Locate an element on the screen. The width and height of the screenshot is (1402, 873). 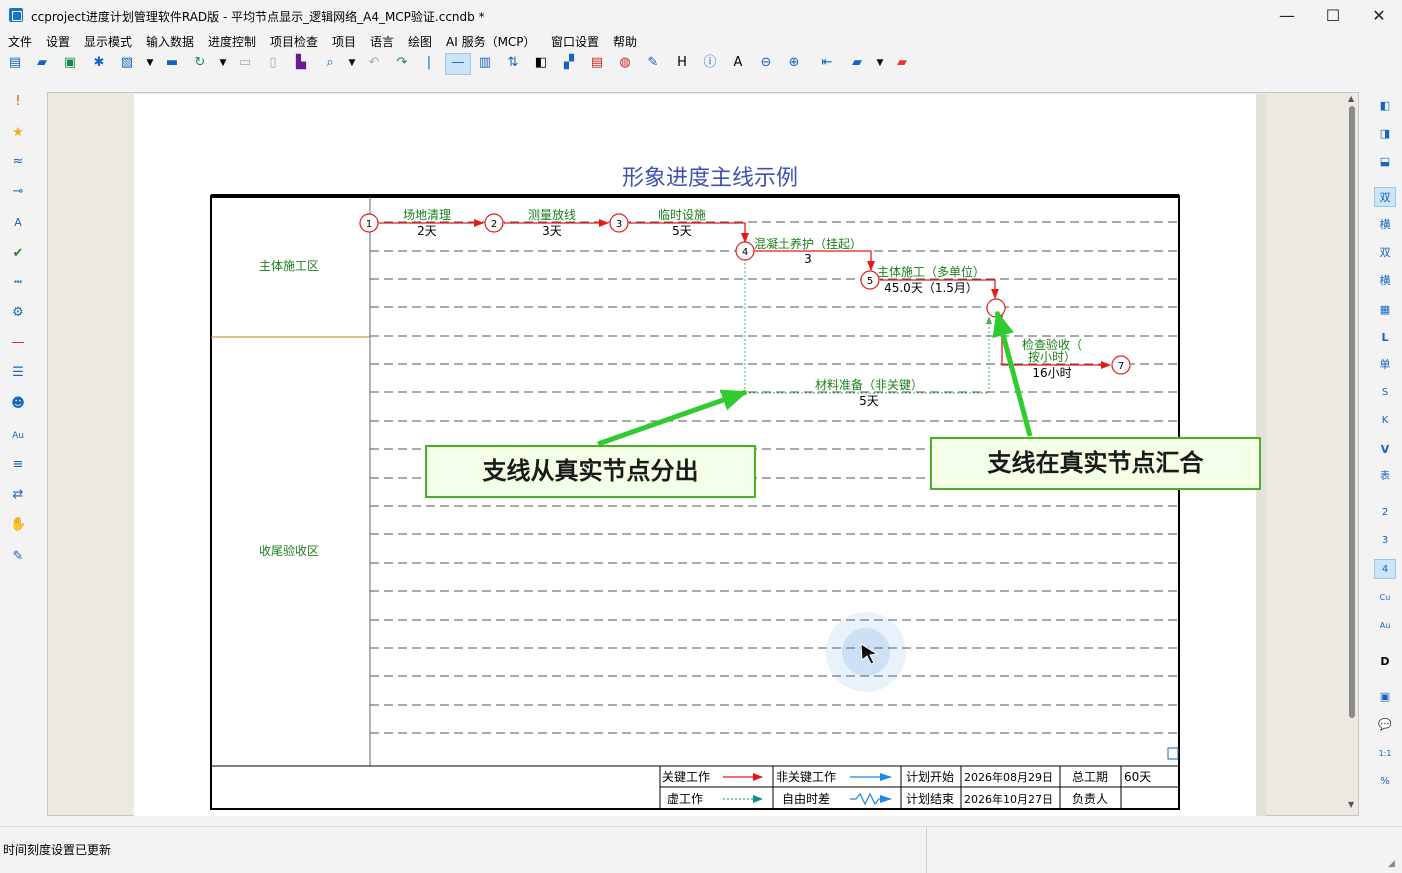
text-icon: A is located at coordinates (738, 63).